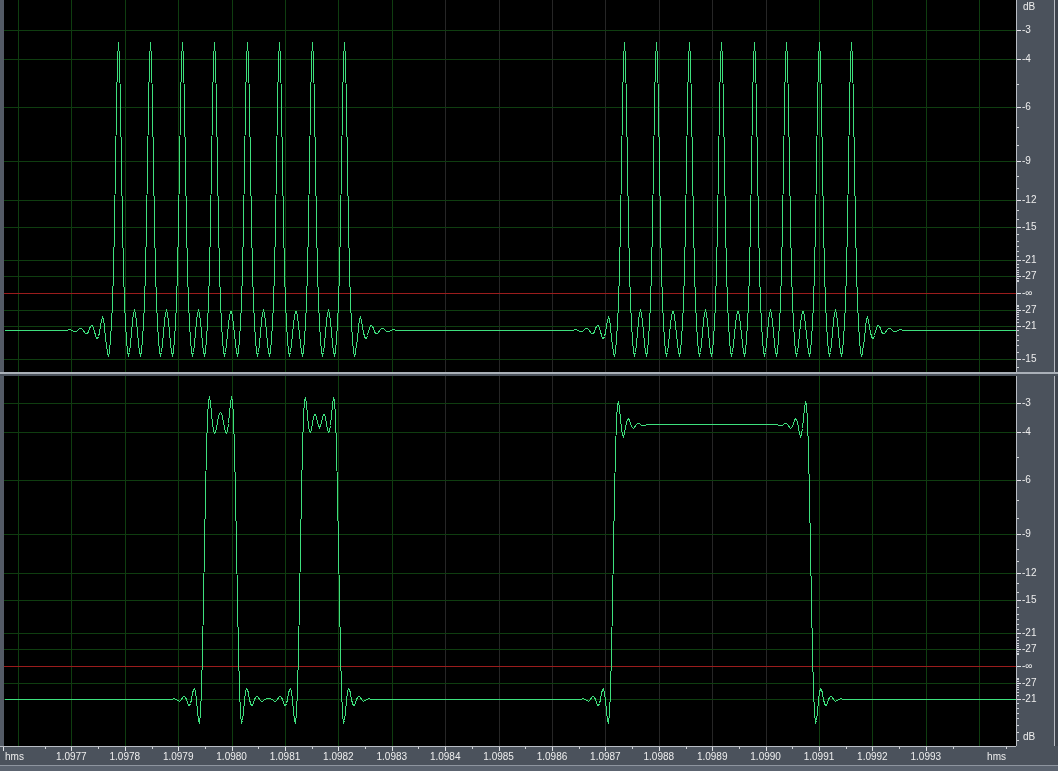 This screenshot has height=771, width=1058. Describe the element at coordinates (819, 757) in the screenshot. I see `time-scale-label: 1.0991` at that location.